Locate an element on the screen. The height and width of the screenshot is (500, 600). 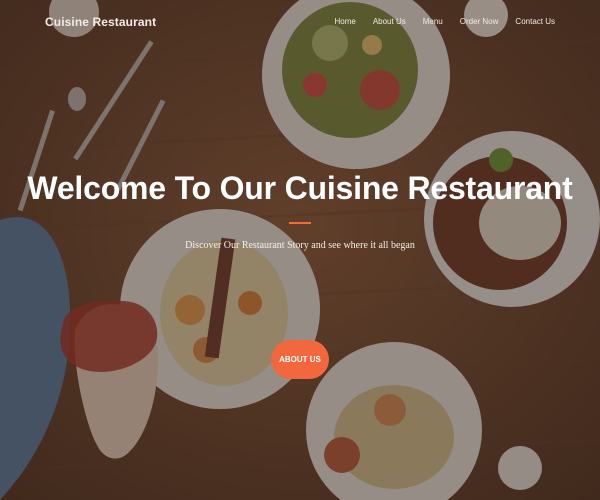
brand-logo-text: Cuisine Restaurant is located at coordinates (100, 22).